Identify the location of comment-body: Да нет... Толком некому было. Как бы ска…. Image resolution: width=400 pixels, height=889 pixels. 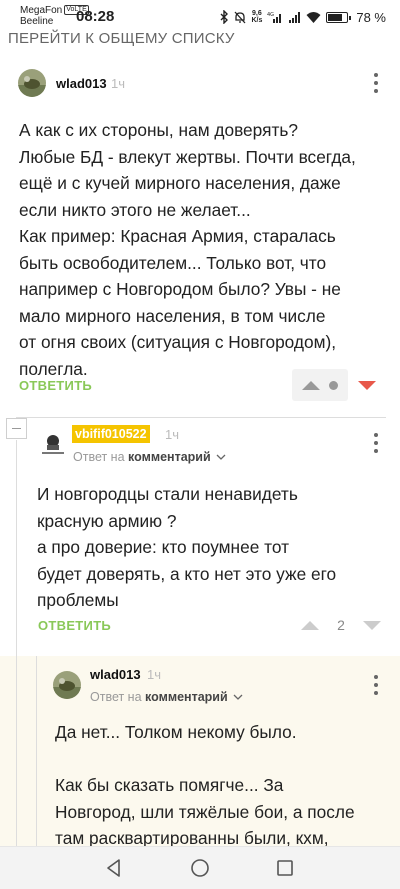
(205, 785).